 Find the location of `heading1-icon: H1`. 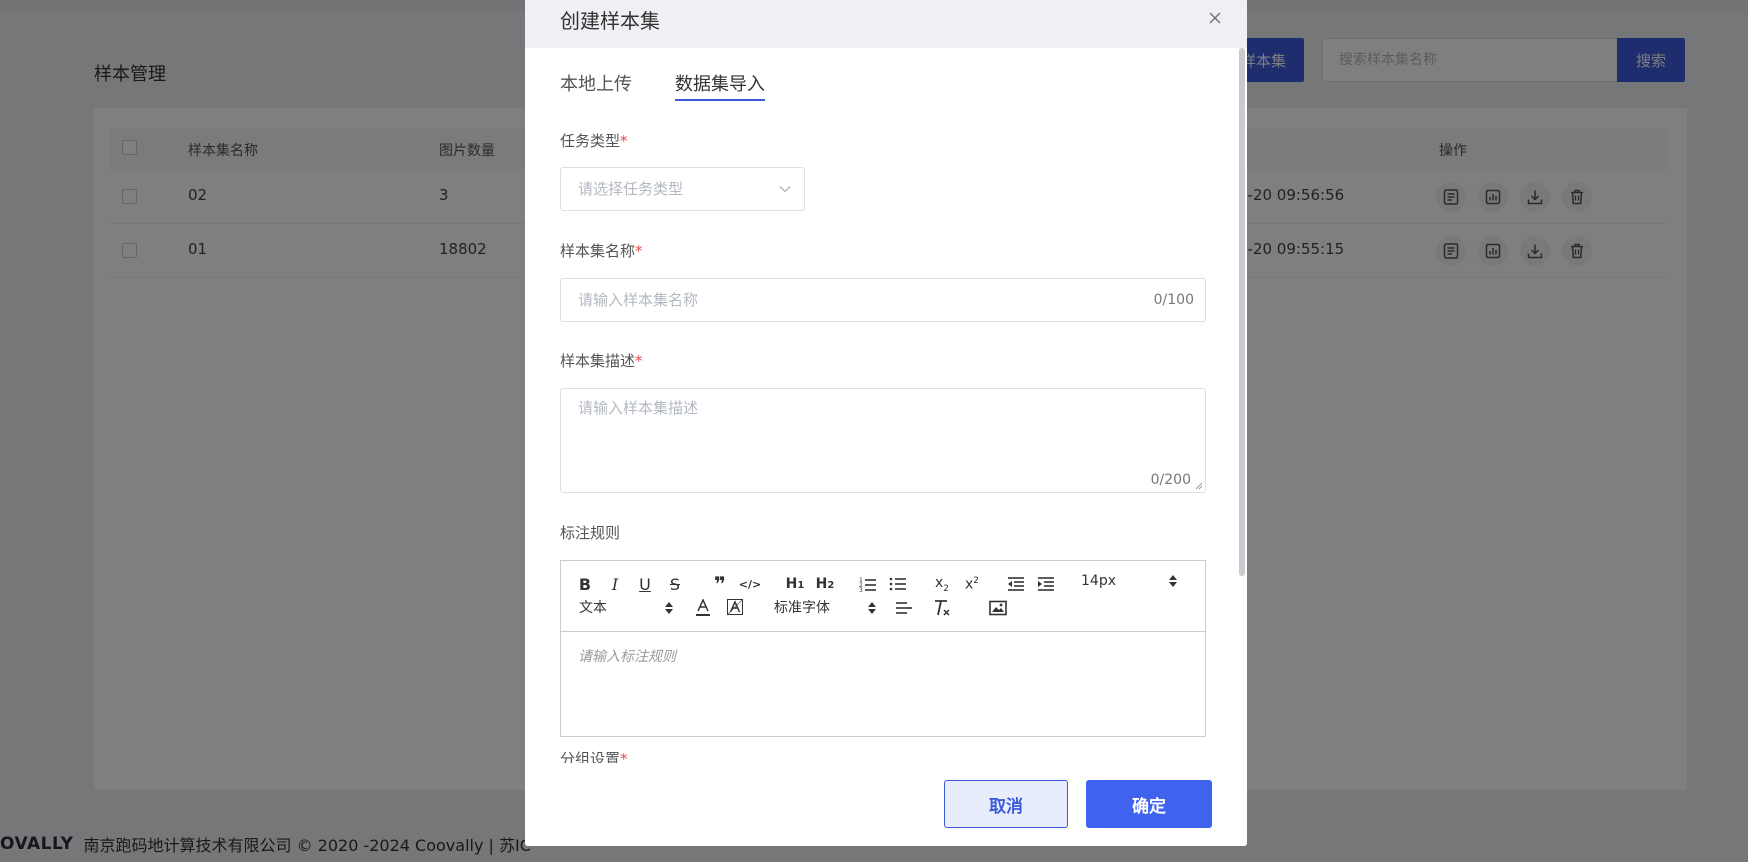

heading1-icon: H1 is located at coordinates (795, 584).